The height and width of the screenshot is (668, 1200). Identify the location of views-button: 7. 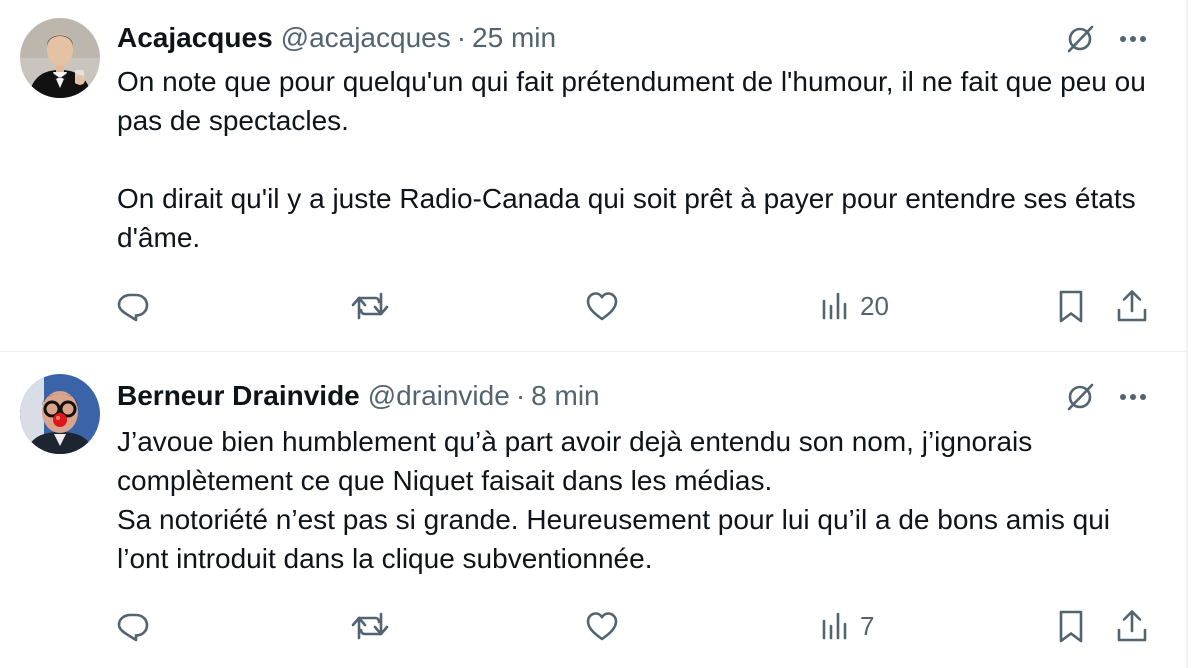
(847, 626).